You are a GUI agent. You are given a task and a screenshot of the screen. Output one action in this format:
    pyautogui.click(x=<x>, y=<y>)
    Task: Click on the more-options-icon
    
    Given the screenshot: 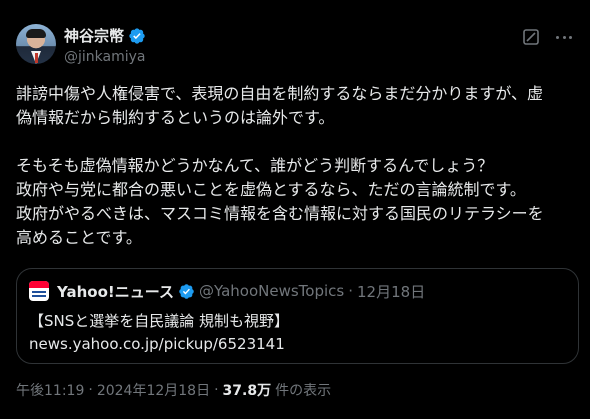 What is the action you would take?
    pyautogui.click(x=564, y=37)
    